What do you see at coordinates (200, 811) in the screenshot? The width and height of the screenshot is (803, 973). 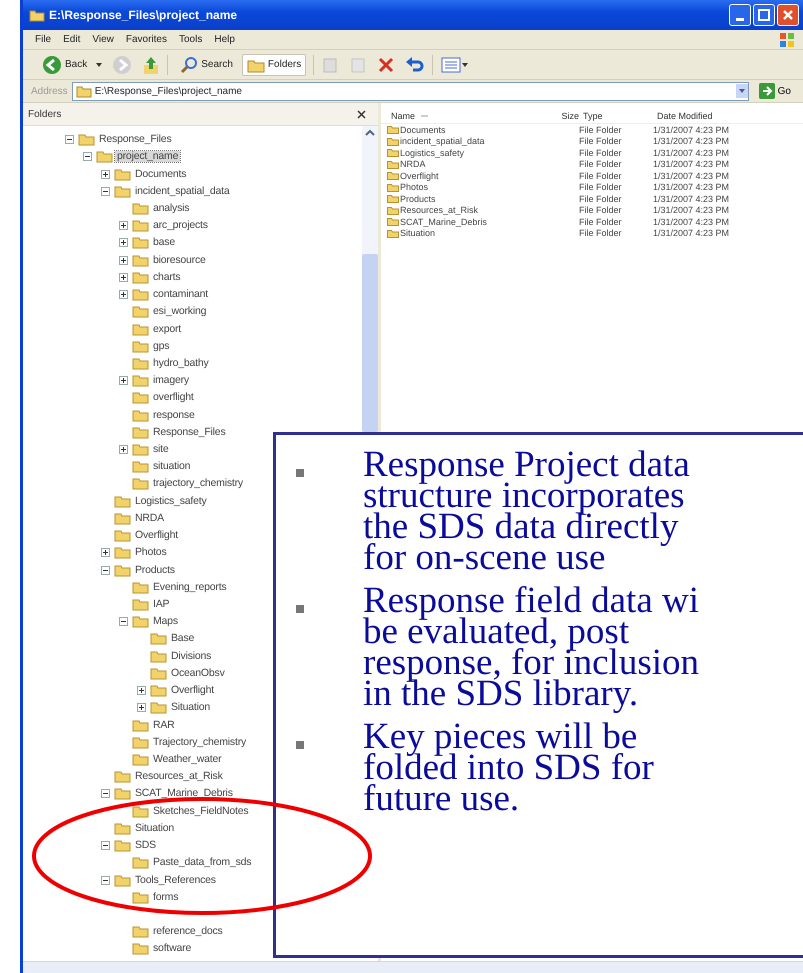 I see `tree-item: Sketches_FieldNotes` at bounding box center [200, 811].